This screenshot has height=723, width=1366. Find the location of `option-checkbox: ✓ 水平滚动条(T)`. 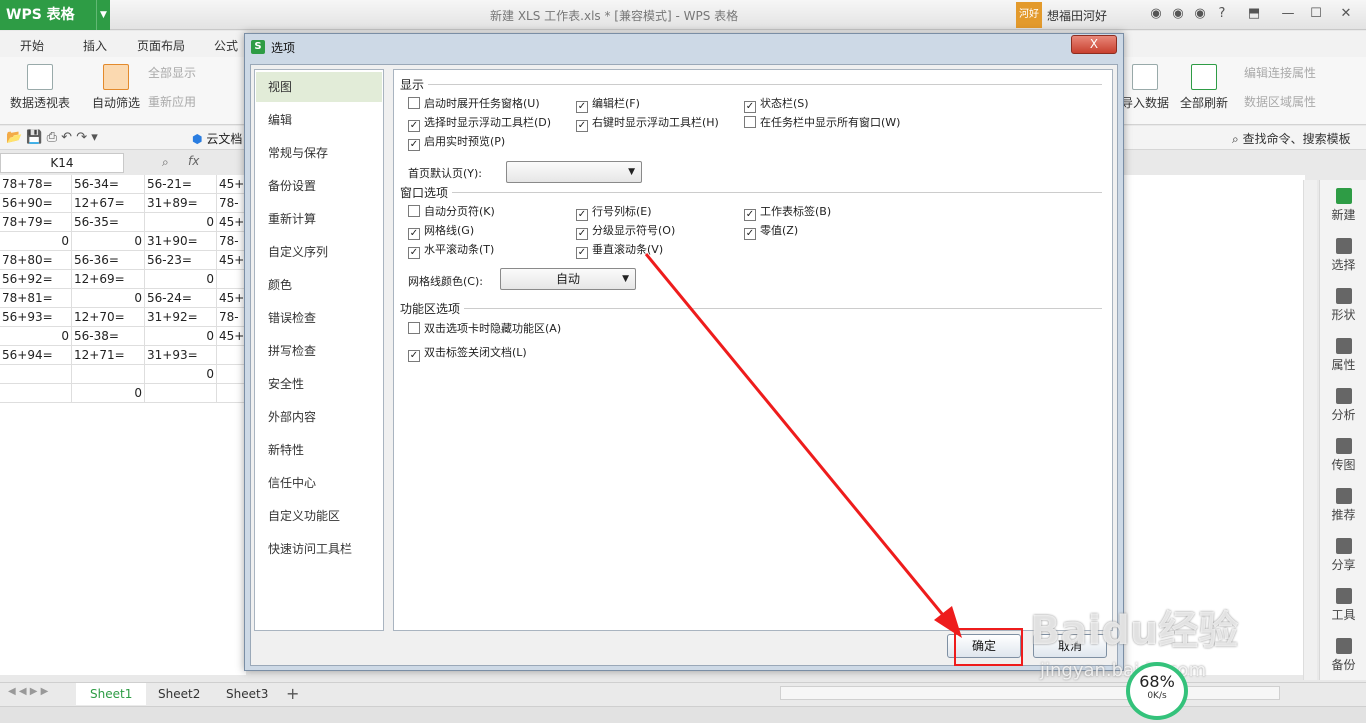

option-checkbox: ✓ 水平滚动条(T) is located at coordinates (451, 250).